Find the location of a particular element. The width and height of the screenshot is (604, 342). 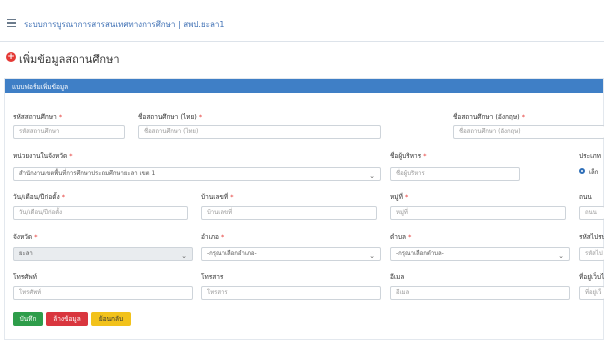

form-card-title: แบบฟอร์มเพิ่มข้อมูล is located at coordinates (40, 87).